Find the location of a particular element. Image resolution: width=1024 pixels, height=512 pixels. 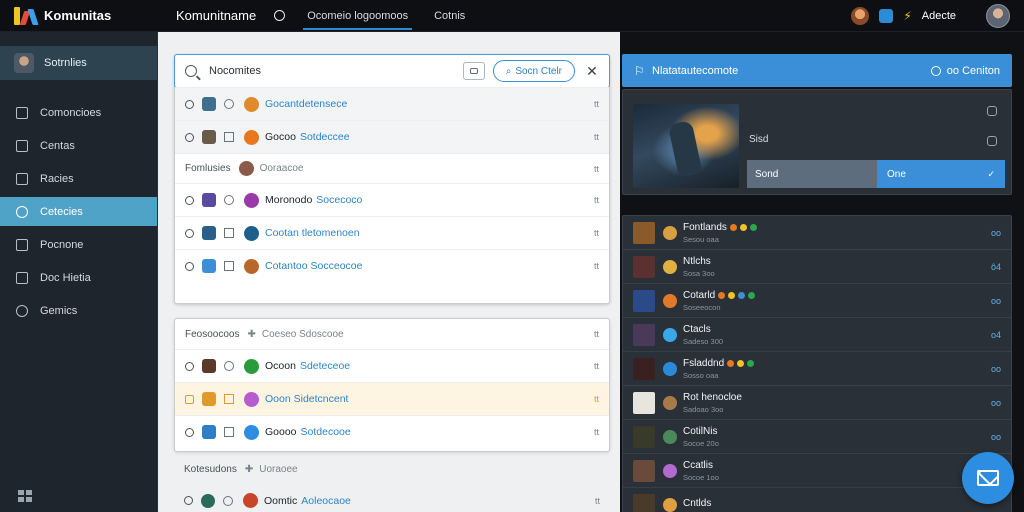

brand: Komunitas is located at coordinates (80, 16).